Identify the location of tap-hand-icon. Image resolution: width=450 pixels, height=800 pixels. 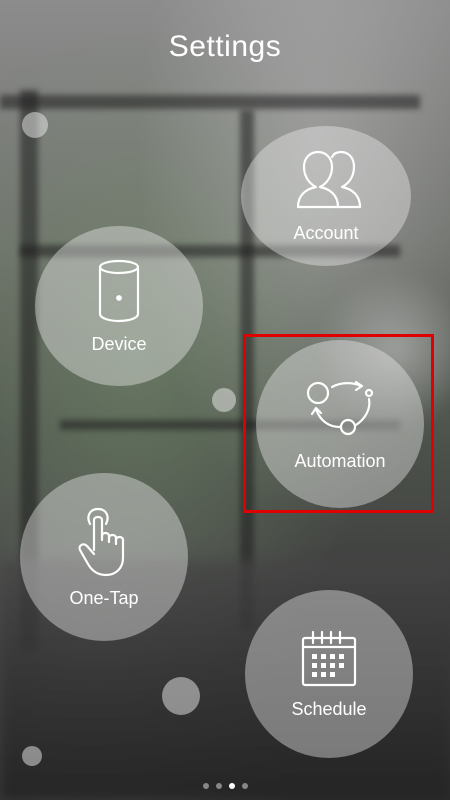
(101, 541).